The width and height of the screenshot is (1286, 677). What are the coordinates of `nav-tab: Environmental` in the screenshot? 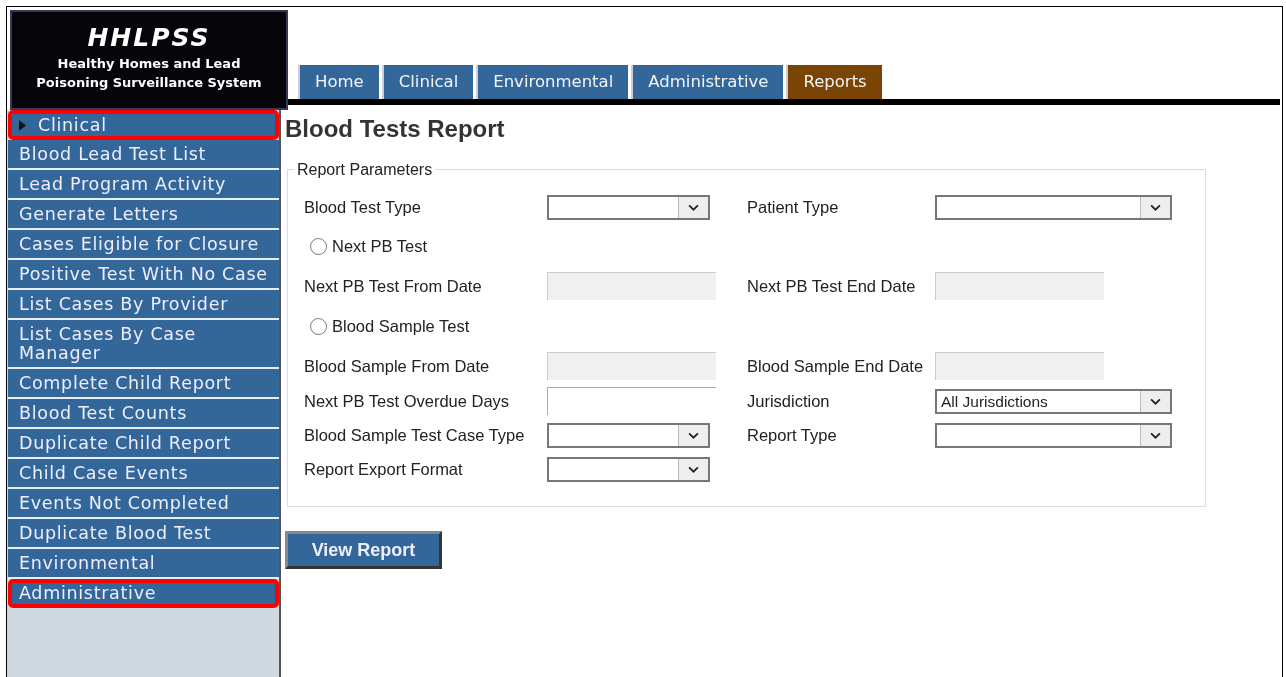 It's located at (552, 82).